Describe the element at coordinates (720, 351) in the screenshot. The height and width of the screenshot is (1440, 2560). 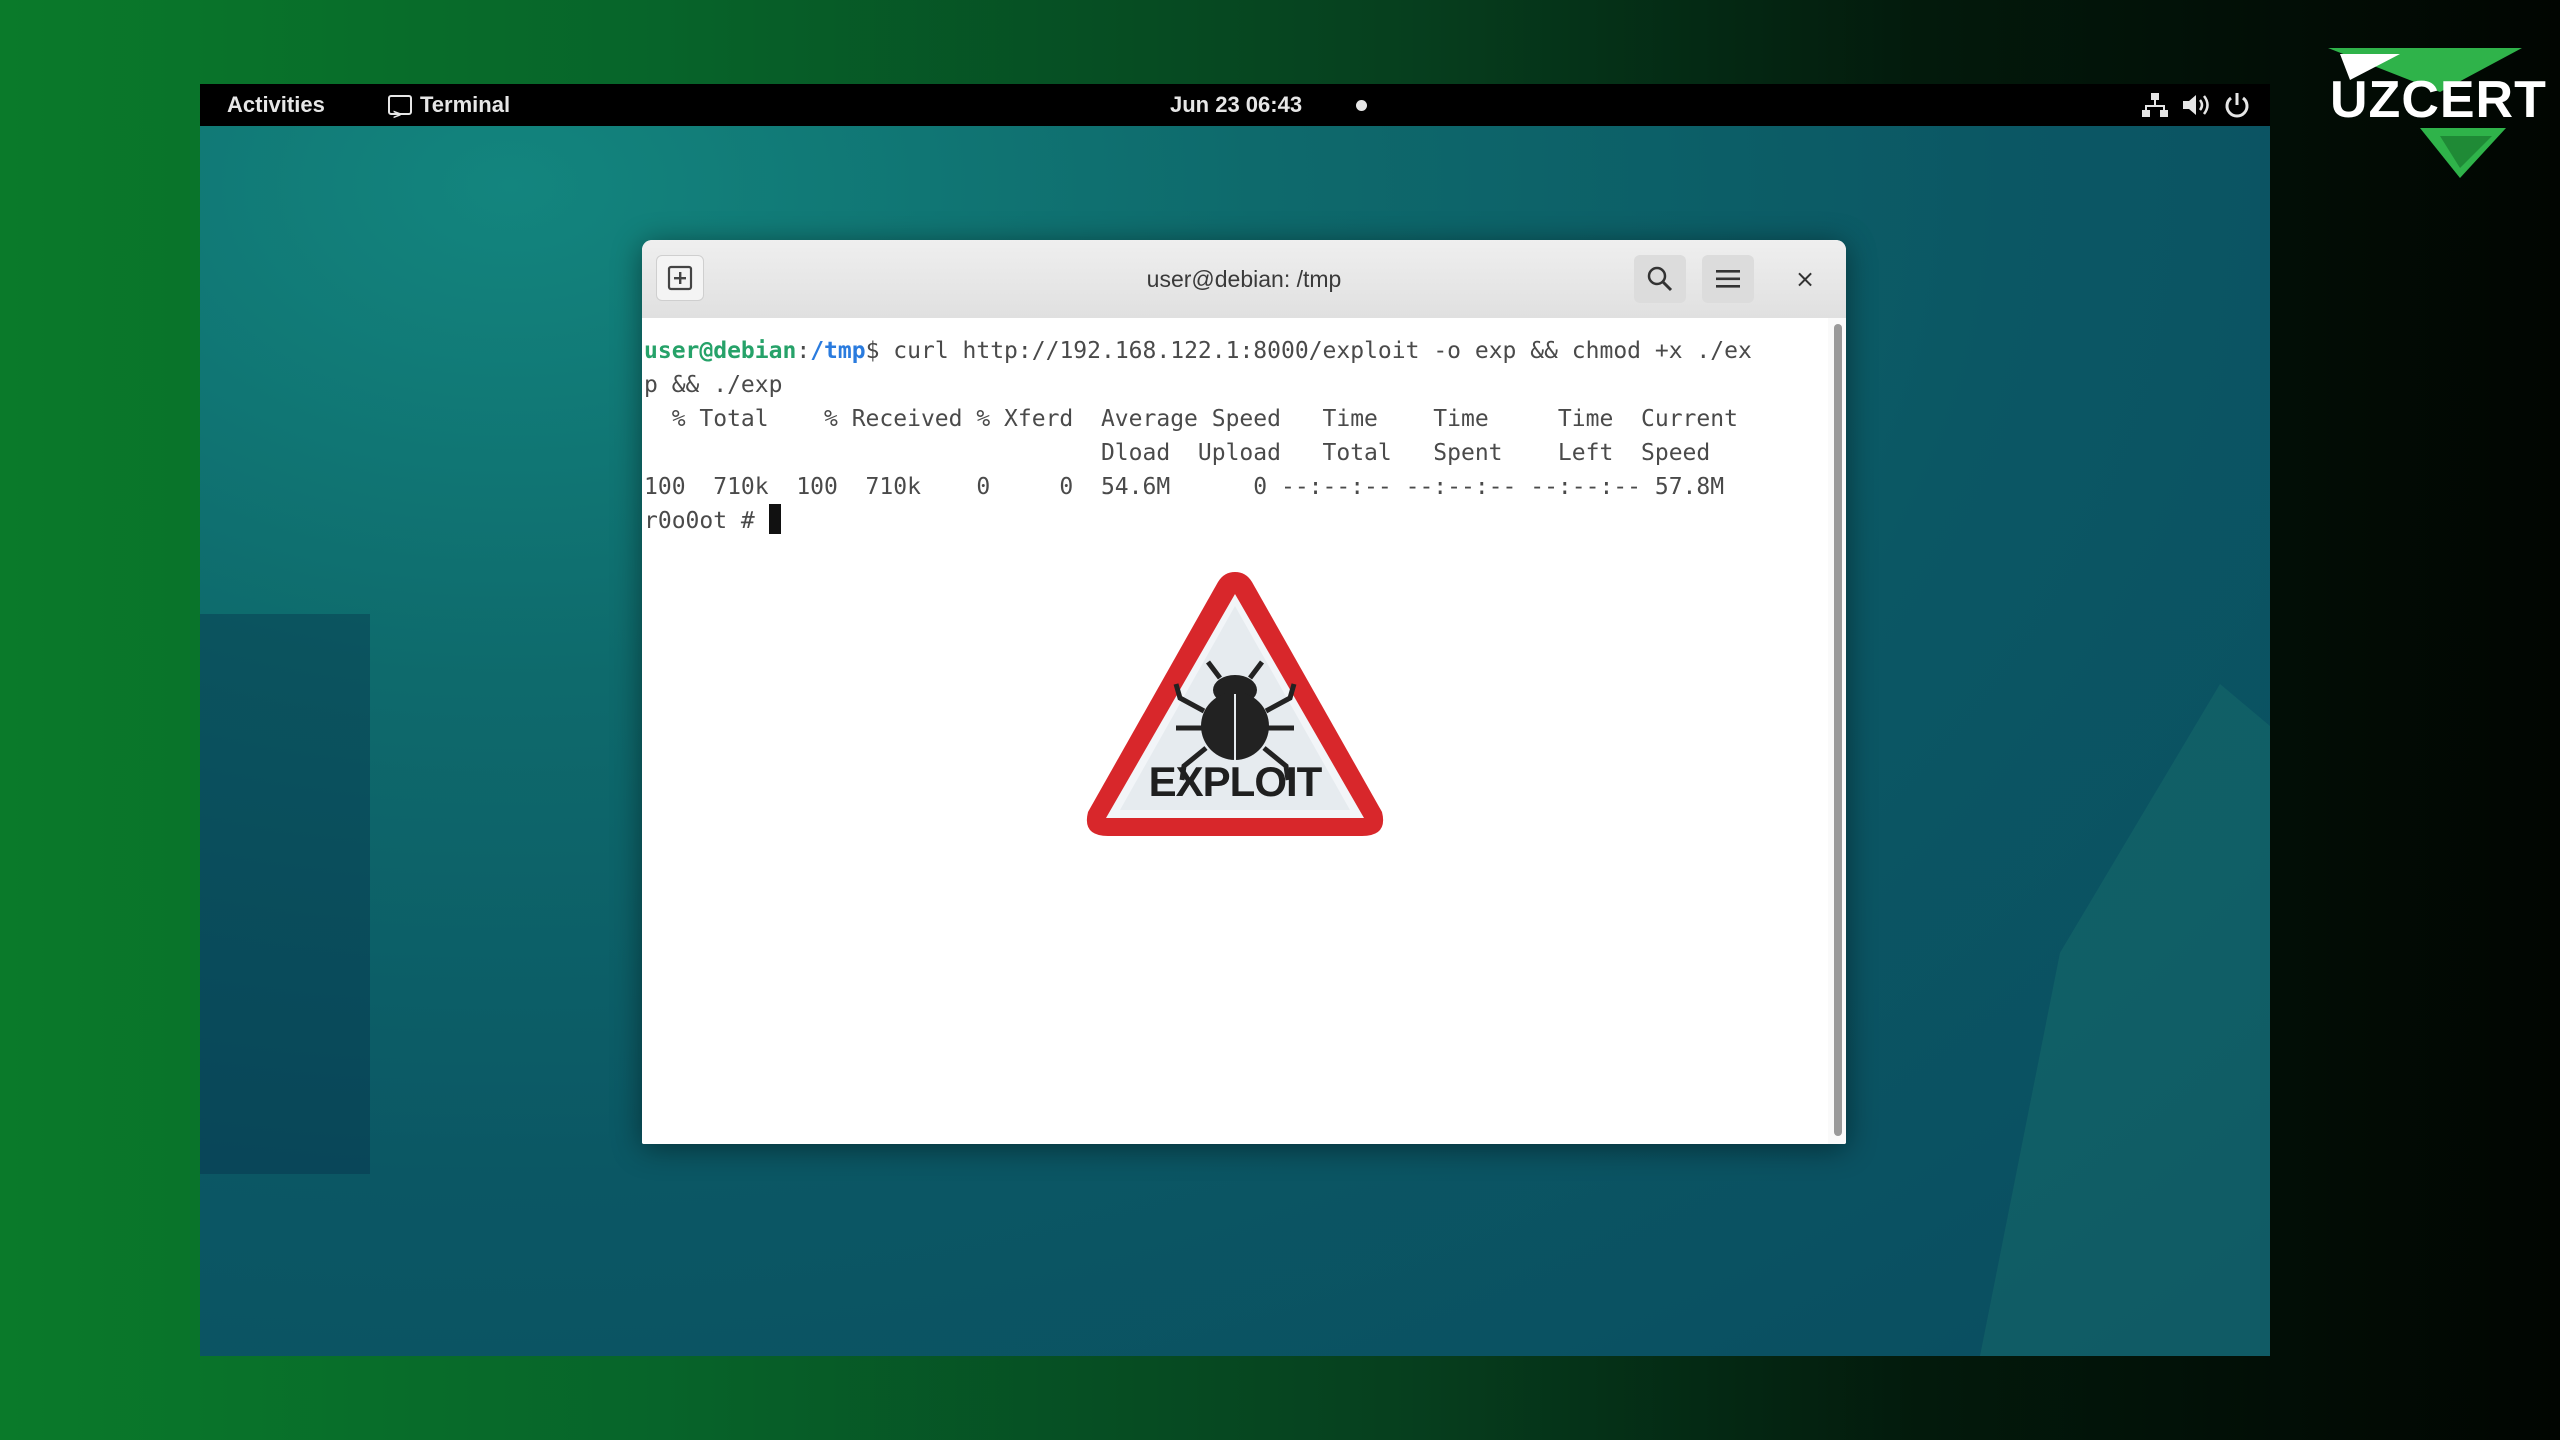
I see `prompt-user: user@debian` at that location.